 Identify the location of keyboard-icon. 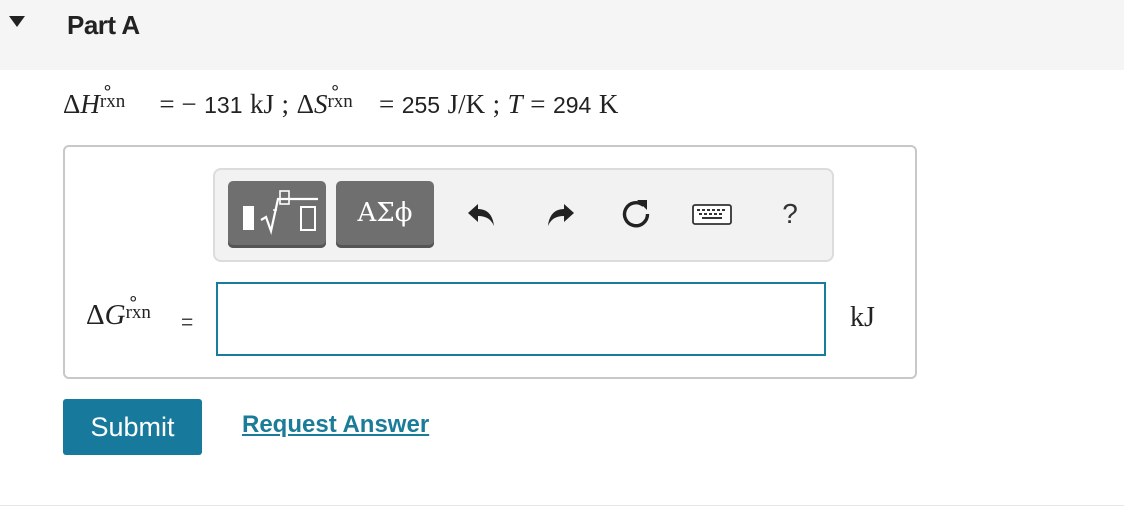
(712, 214).